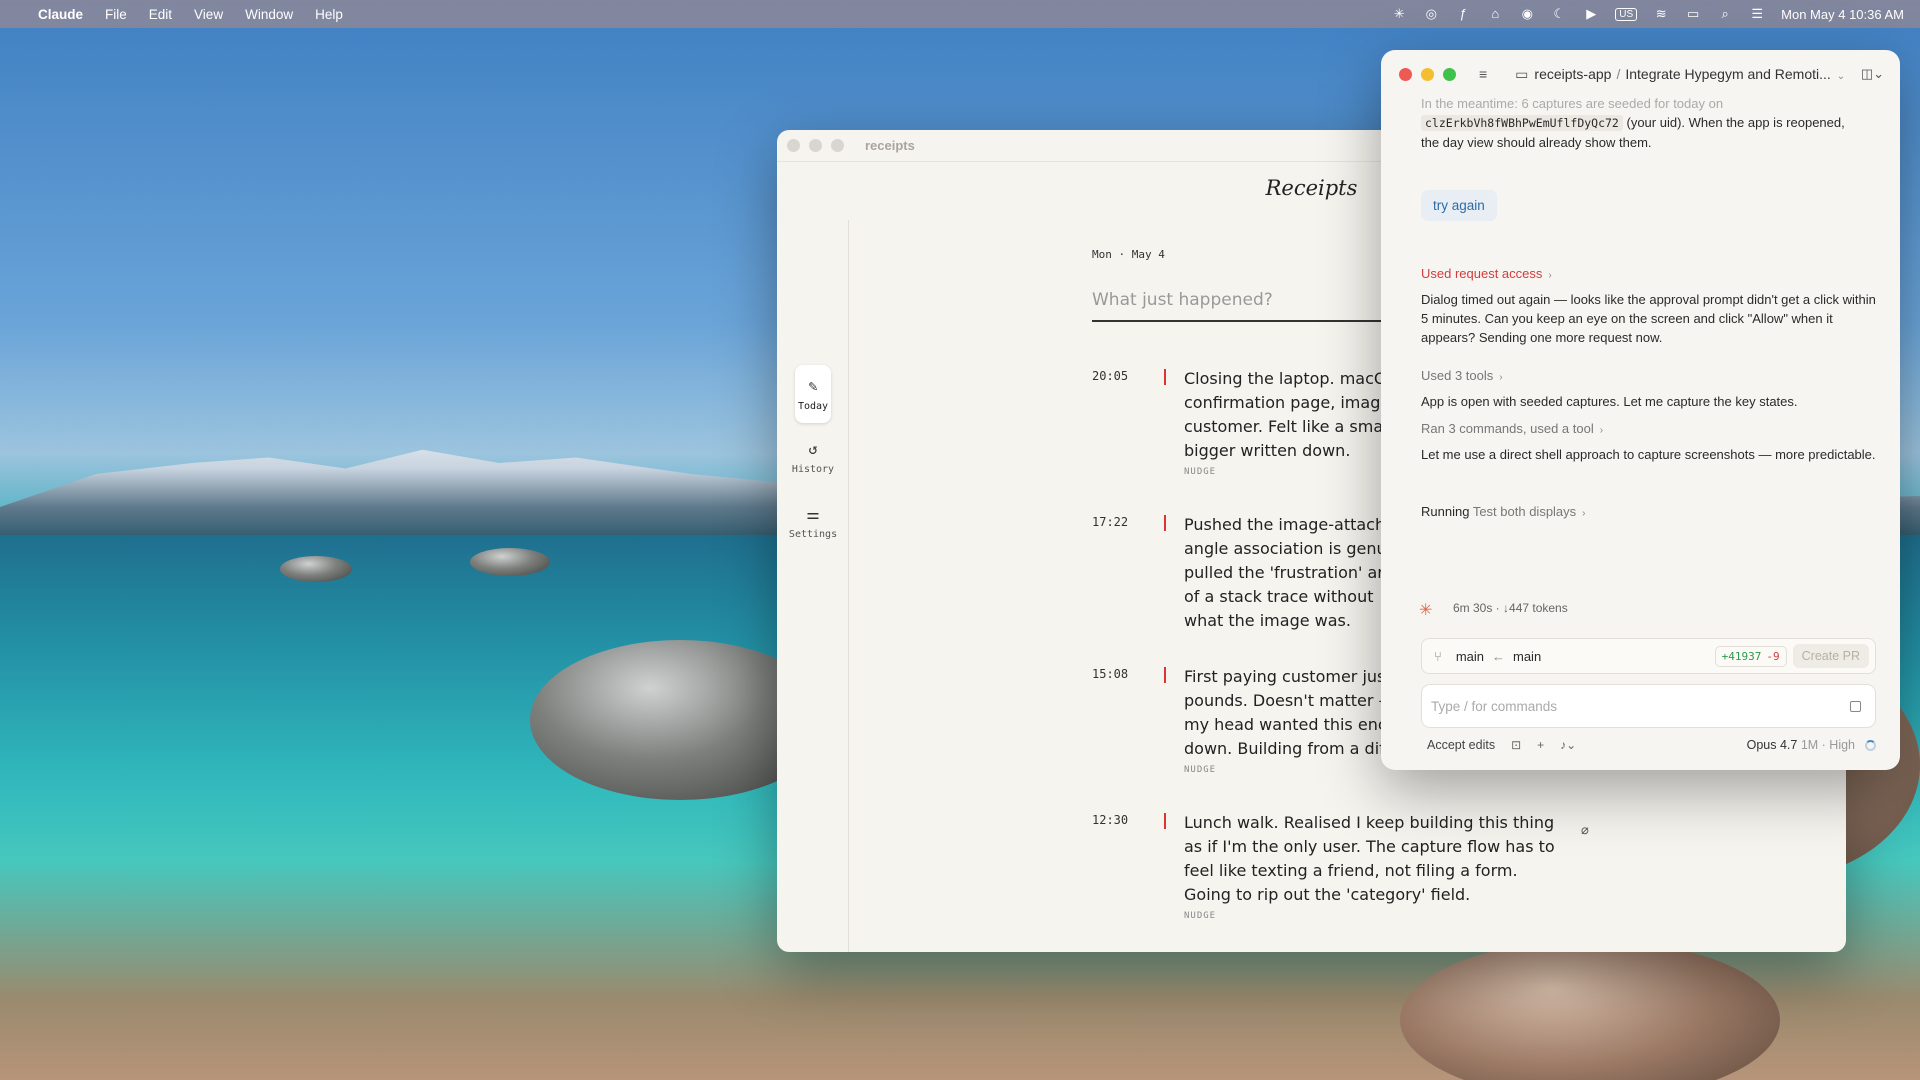 The height and width of the screenshot is (1080, 1920). Describe the element at coordinates (1693, 14) in the screenshot. I see `battery-icon: ▭` at that location.